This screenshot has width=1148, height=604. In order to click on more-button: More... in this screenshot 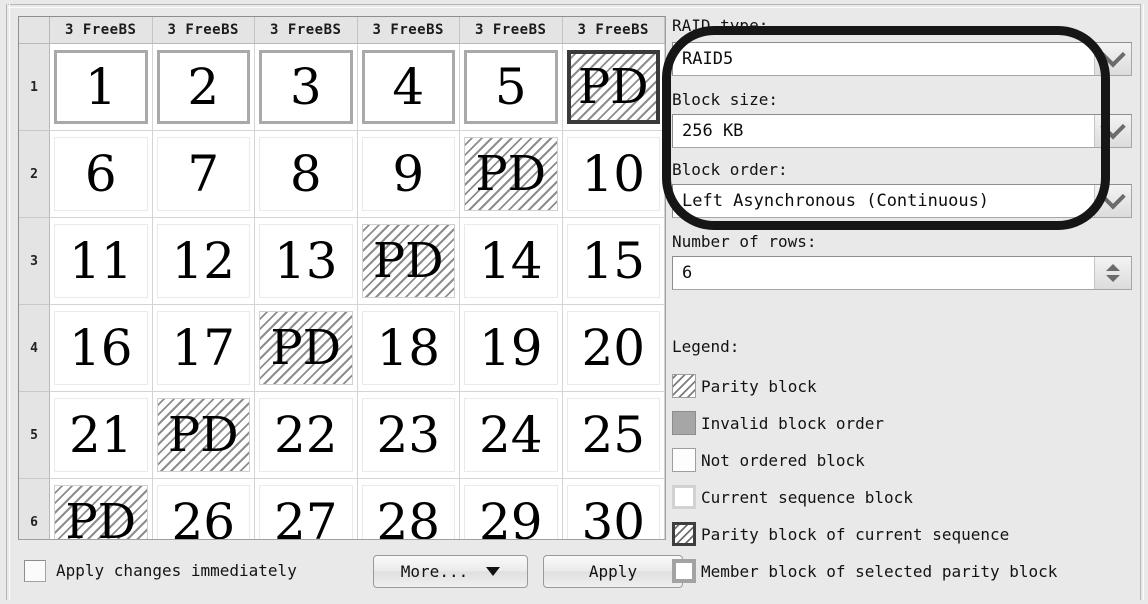, I will do `click(450, 571)`.